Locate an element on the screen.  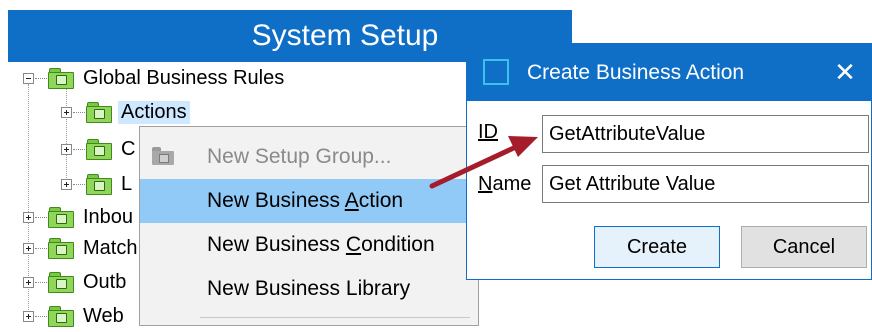
id-label-text: ID is located at coordinates (488, 132).